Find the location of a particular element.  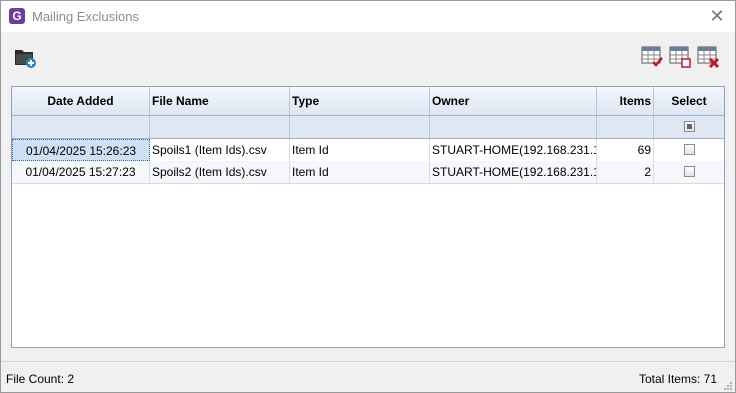

grid-delete-icon is located at coordinates (708, 57).